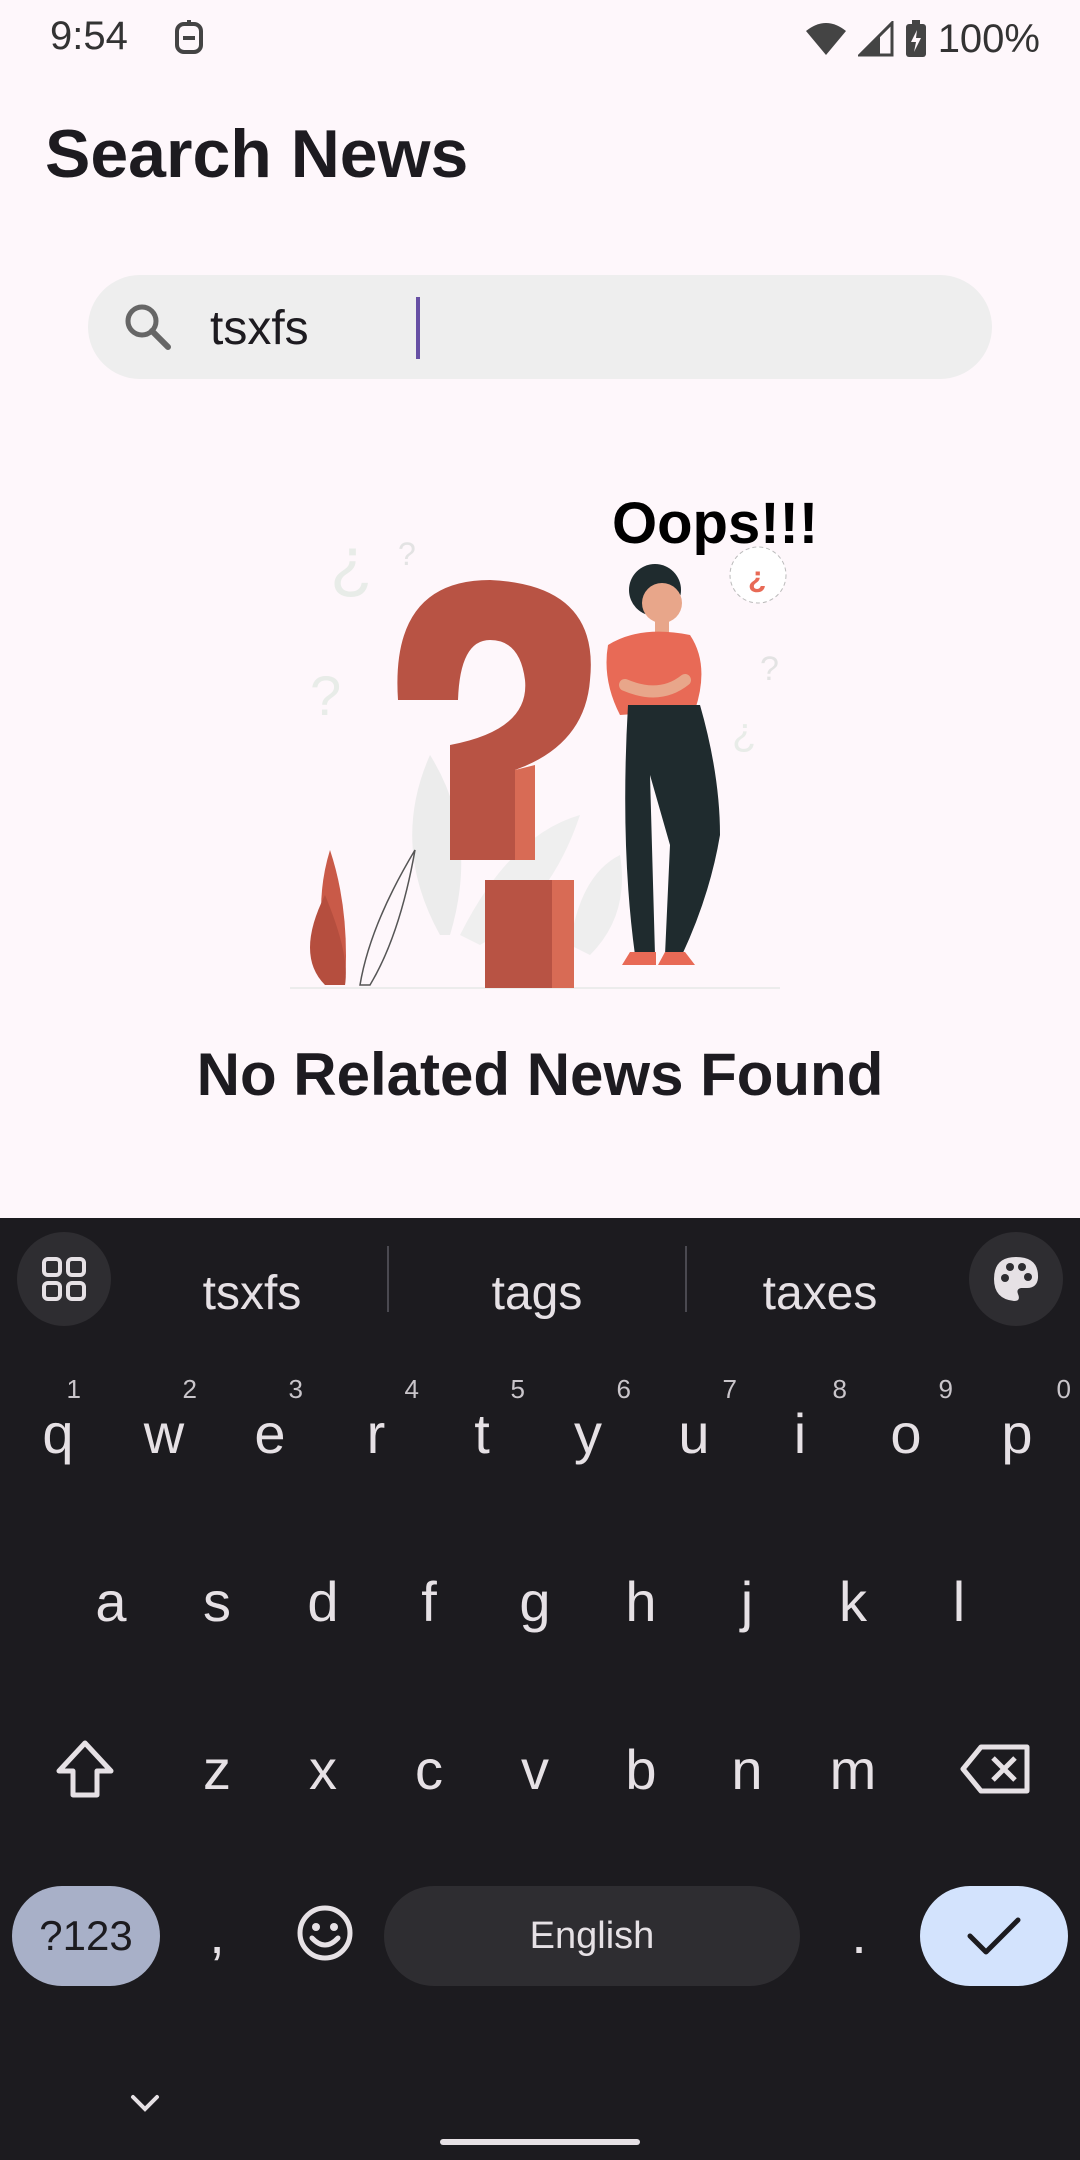 This screenshot has width=1080, height=2160. I want to click on period-key: ., so click(859, 1933).